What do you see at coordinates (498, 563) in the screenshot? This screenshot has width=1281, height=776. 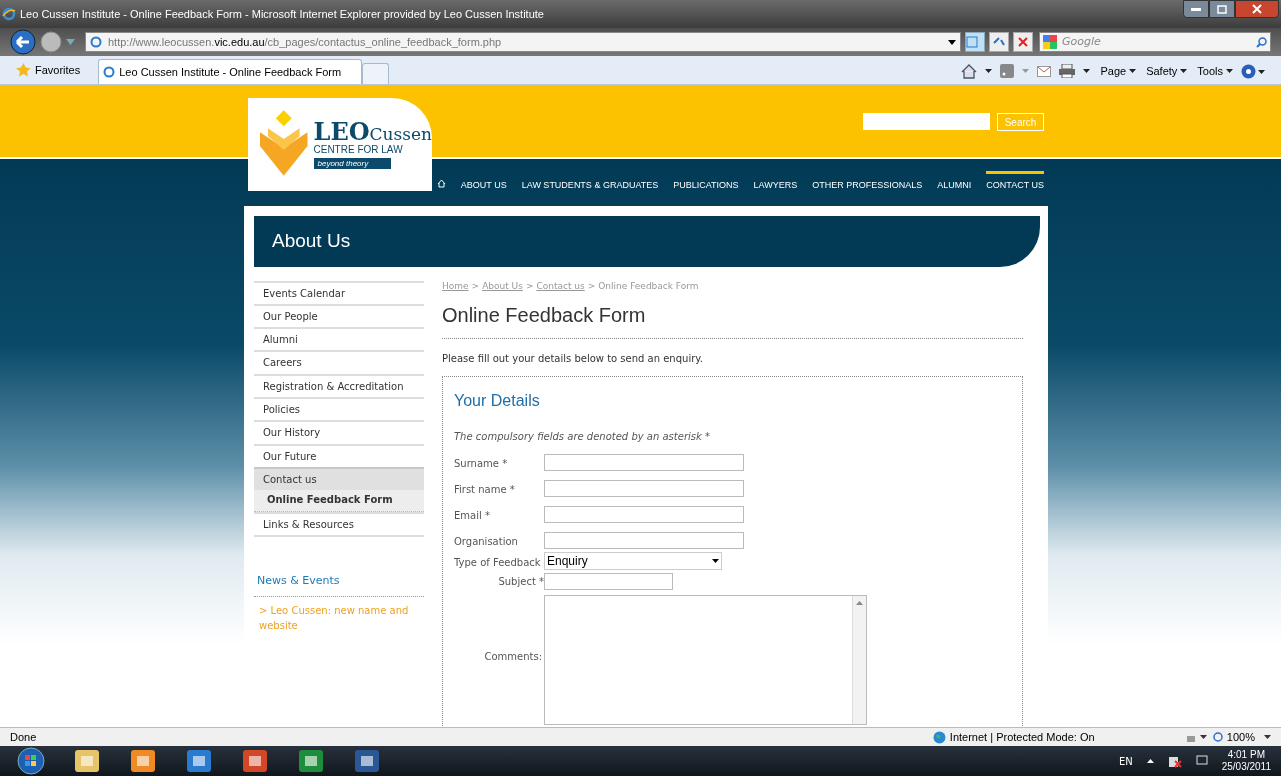 I see `field-label: Type of Feedback` at bounding box center [498, 563].